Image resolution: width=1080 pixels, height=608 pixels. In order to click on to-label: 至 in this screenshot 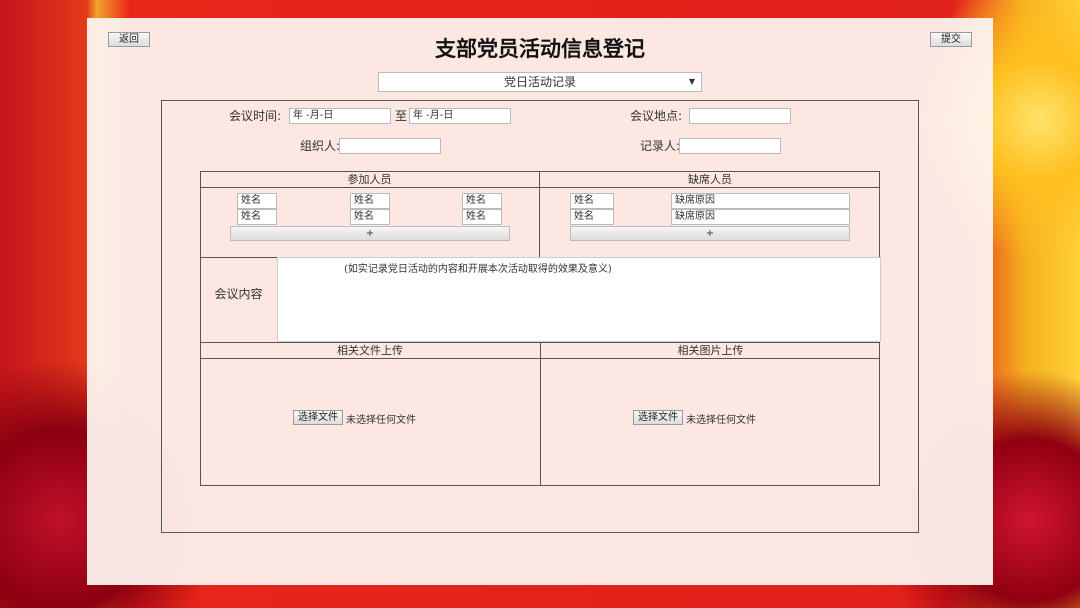, I will do `click(401, 116)`.